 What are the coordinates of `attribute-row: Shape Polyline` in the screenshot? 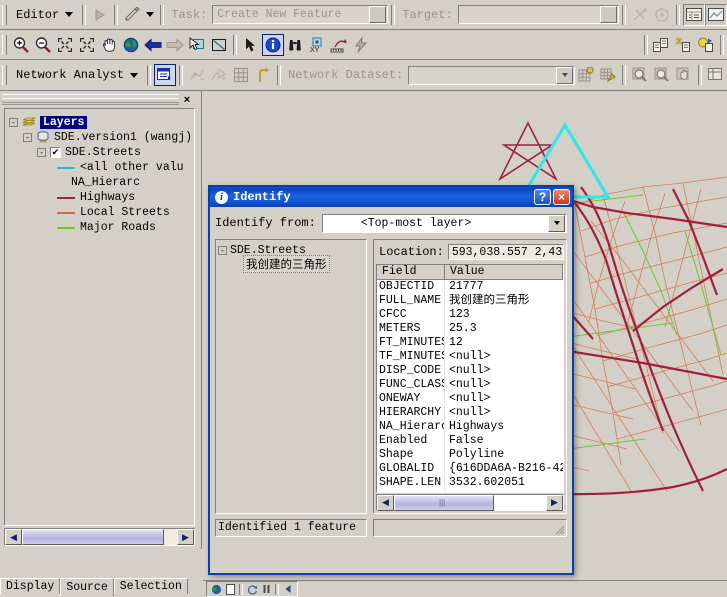 It's located at (470, 455).